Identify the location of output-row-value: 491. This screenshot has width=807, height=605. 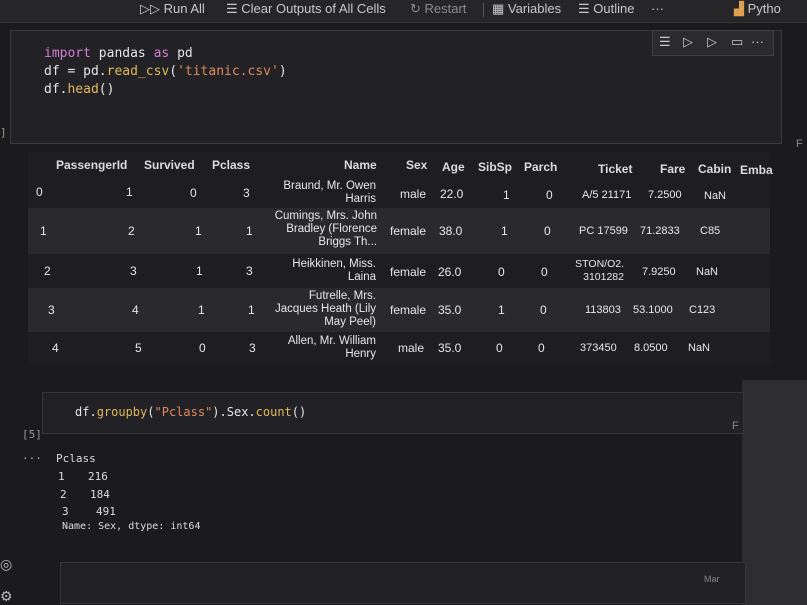
(106, 511).